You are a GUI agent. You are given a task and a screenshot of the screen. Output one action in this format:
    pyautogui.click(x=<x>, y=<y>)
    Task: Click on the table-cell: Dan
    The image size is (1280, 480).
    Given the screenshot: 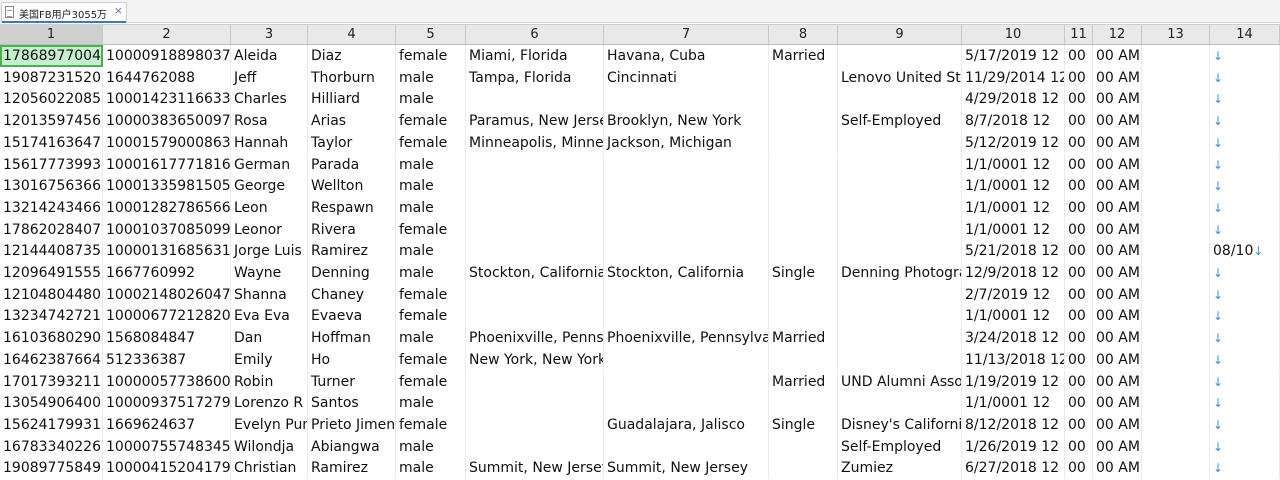 What is the action you would take?
    pyautogui.click(x=269, y=338)
    